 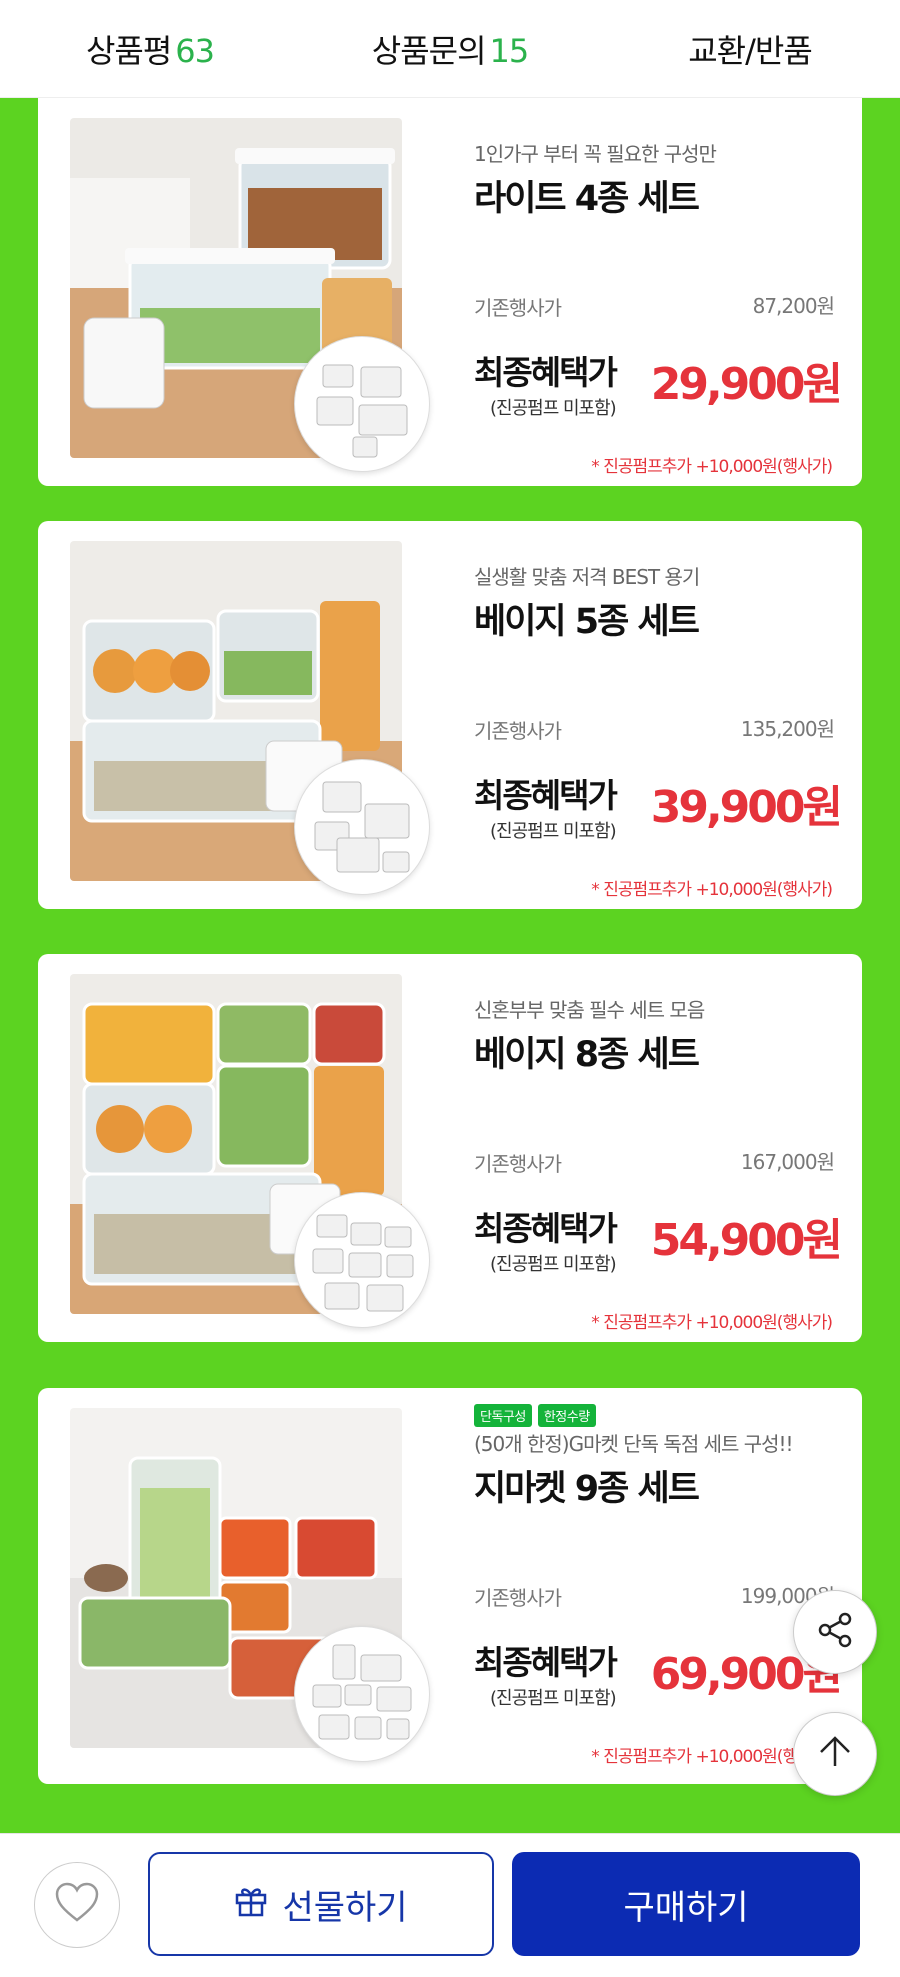 What do you see at coordinates (503, 1415) in the screenshot?
I see `badge-exclusive: 단독구성` at bounding box center [503, 1415].